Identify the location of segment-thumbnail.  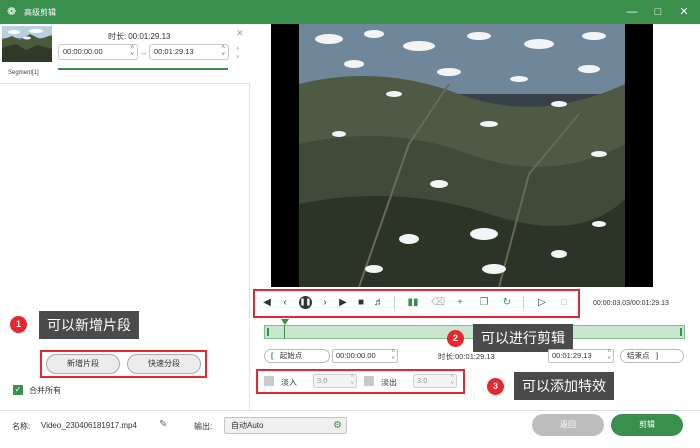
(27, 44).